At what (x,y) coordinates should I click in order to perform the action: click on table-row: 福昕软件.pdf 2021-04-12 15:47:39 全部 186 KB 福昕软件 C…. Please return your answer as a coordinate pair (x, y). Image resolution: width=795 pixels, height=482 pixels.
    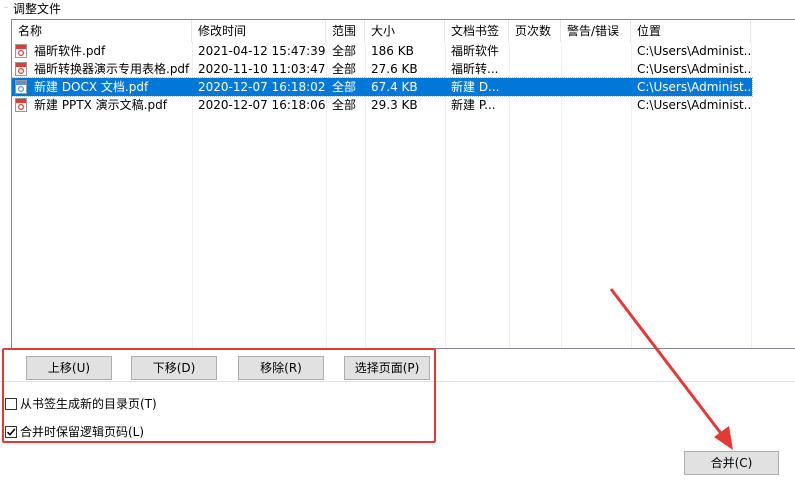
    Looking at the image, I should click on (382, 51).